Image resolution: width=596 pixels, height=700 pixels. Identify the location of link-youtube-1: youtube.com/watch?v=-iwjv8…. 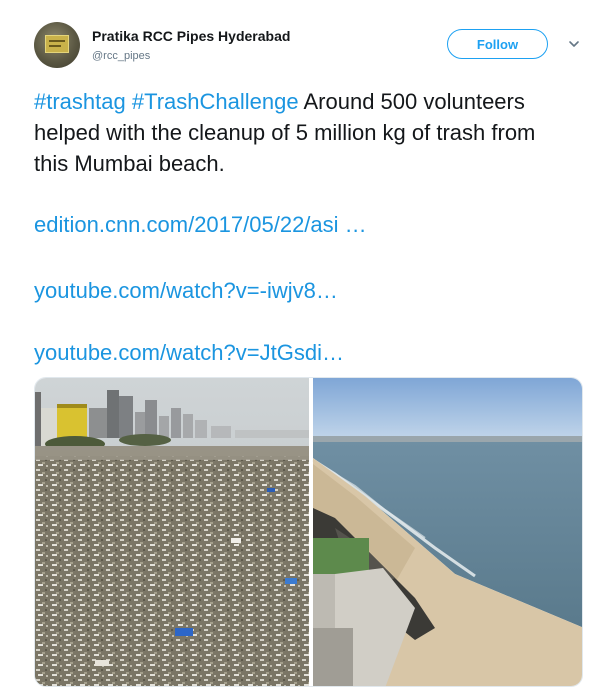
(186, 291).